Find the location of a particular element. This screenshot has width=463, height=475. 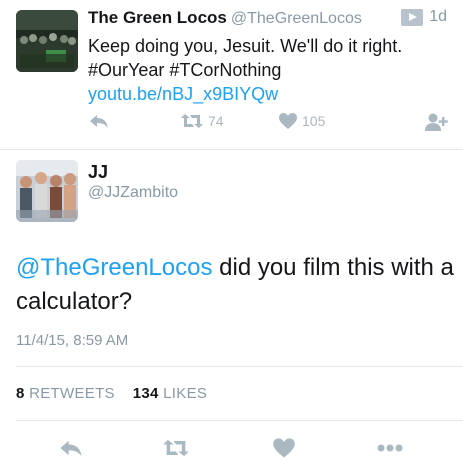

tweet-top-header: The Green Locos @TheGreenLocos is located at coordinates (225, 18).